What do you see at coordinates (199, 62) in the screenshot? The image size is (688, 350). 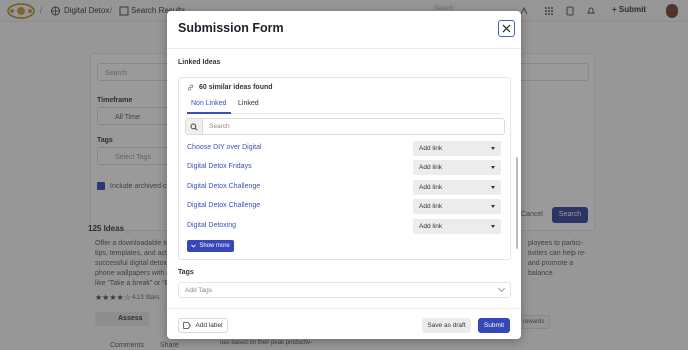 I see `linked-ideas-label: Linked Ideas` at bounding box center [199, 62].